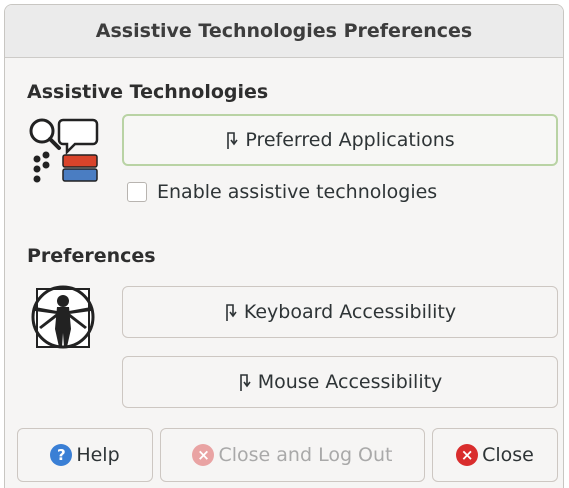 Image resolution: width=569 pixels, height=488 pixels. I want to click on help-button: ? Help, so click(85, 455).